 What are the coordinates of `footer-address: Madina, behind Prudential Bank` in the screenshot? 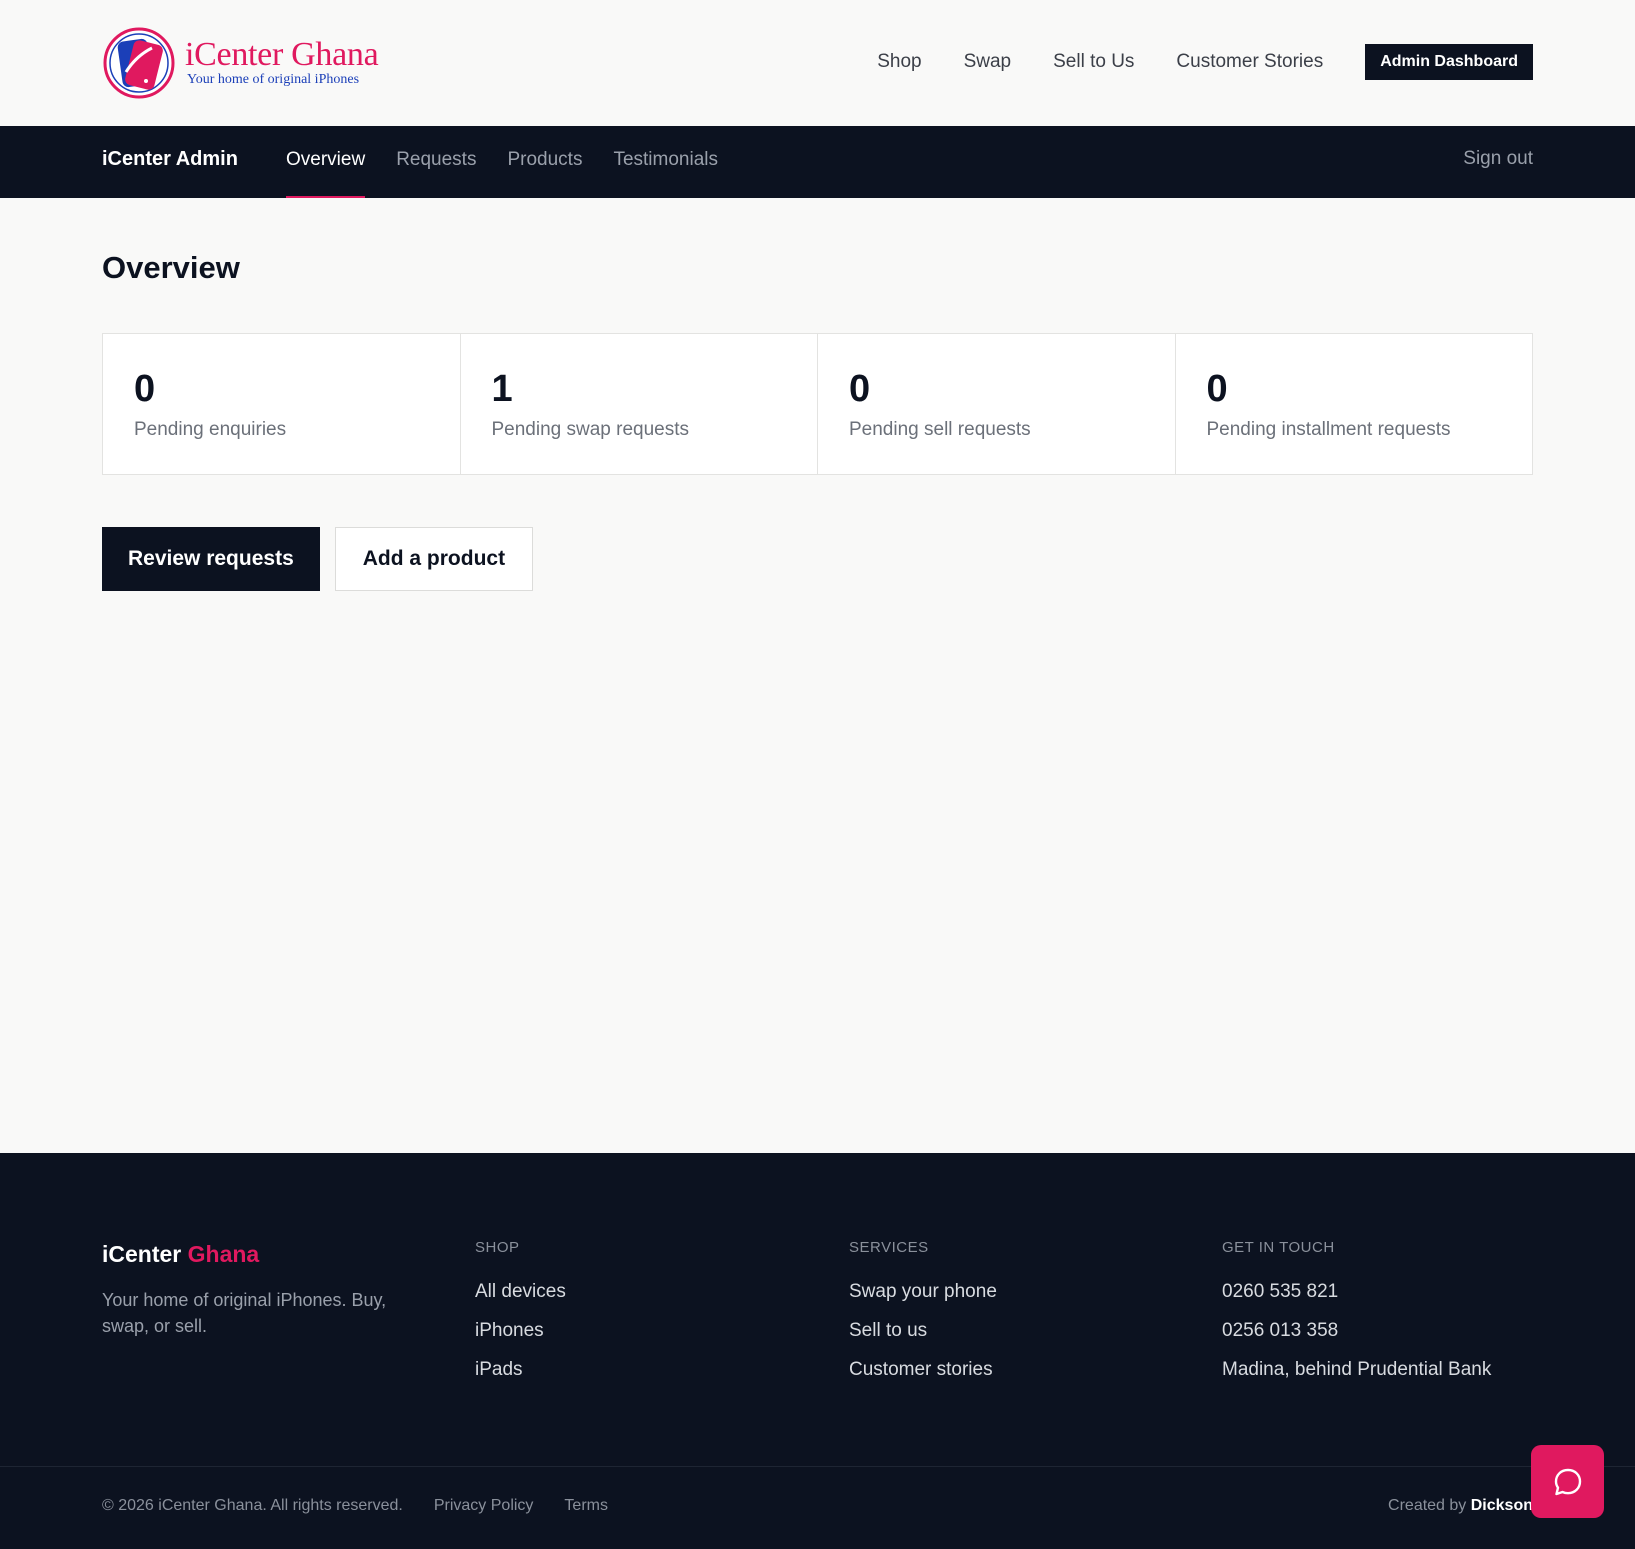 It's located at (1357, 1369).